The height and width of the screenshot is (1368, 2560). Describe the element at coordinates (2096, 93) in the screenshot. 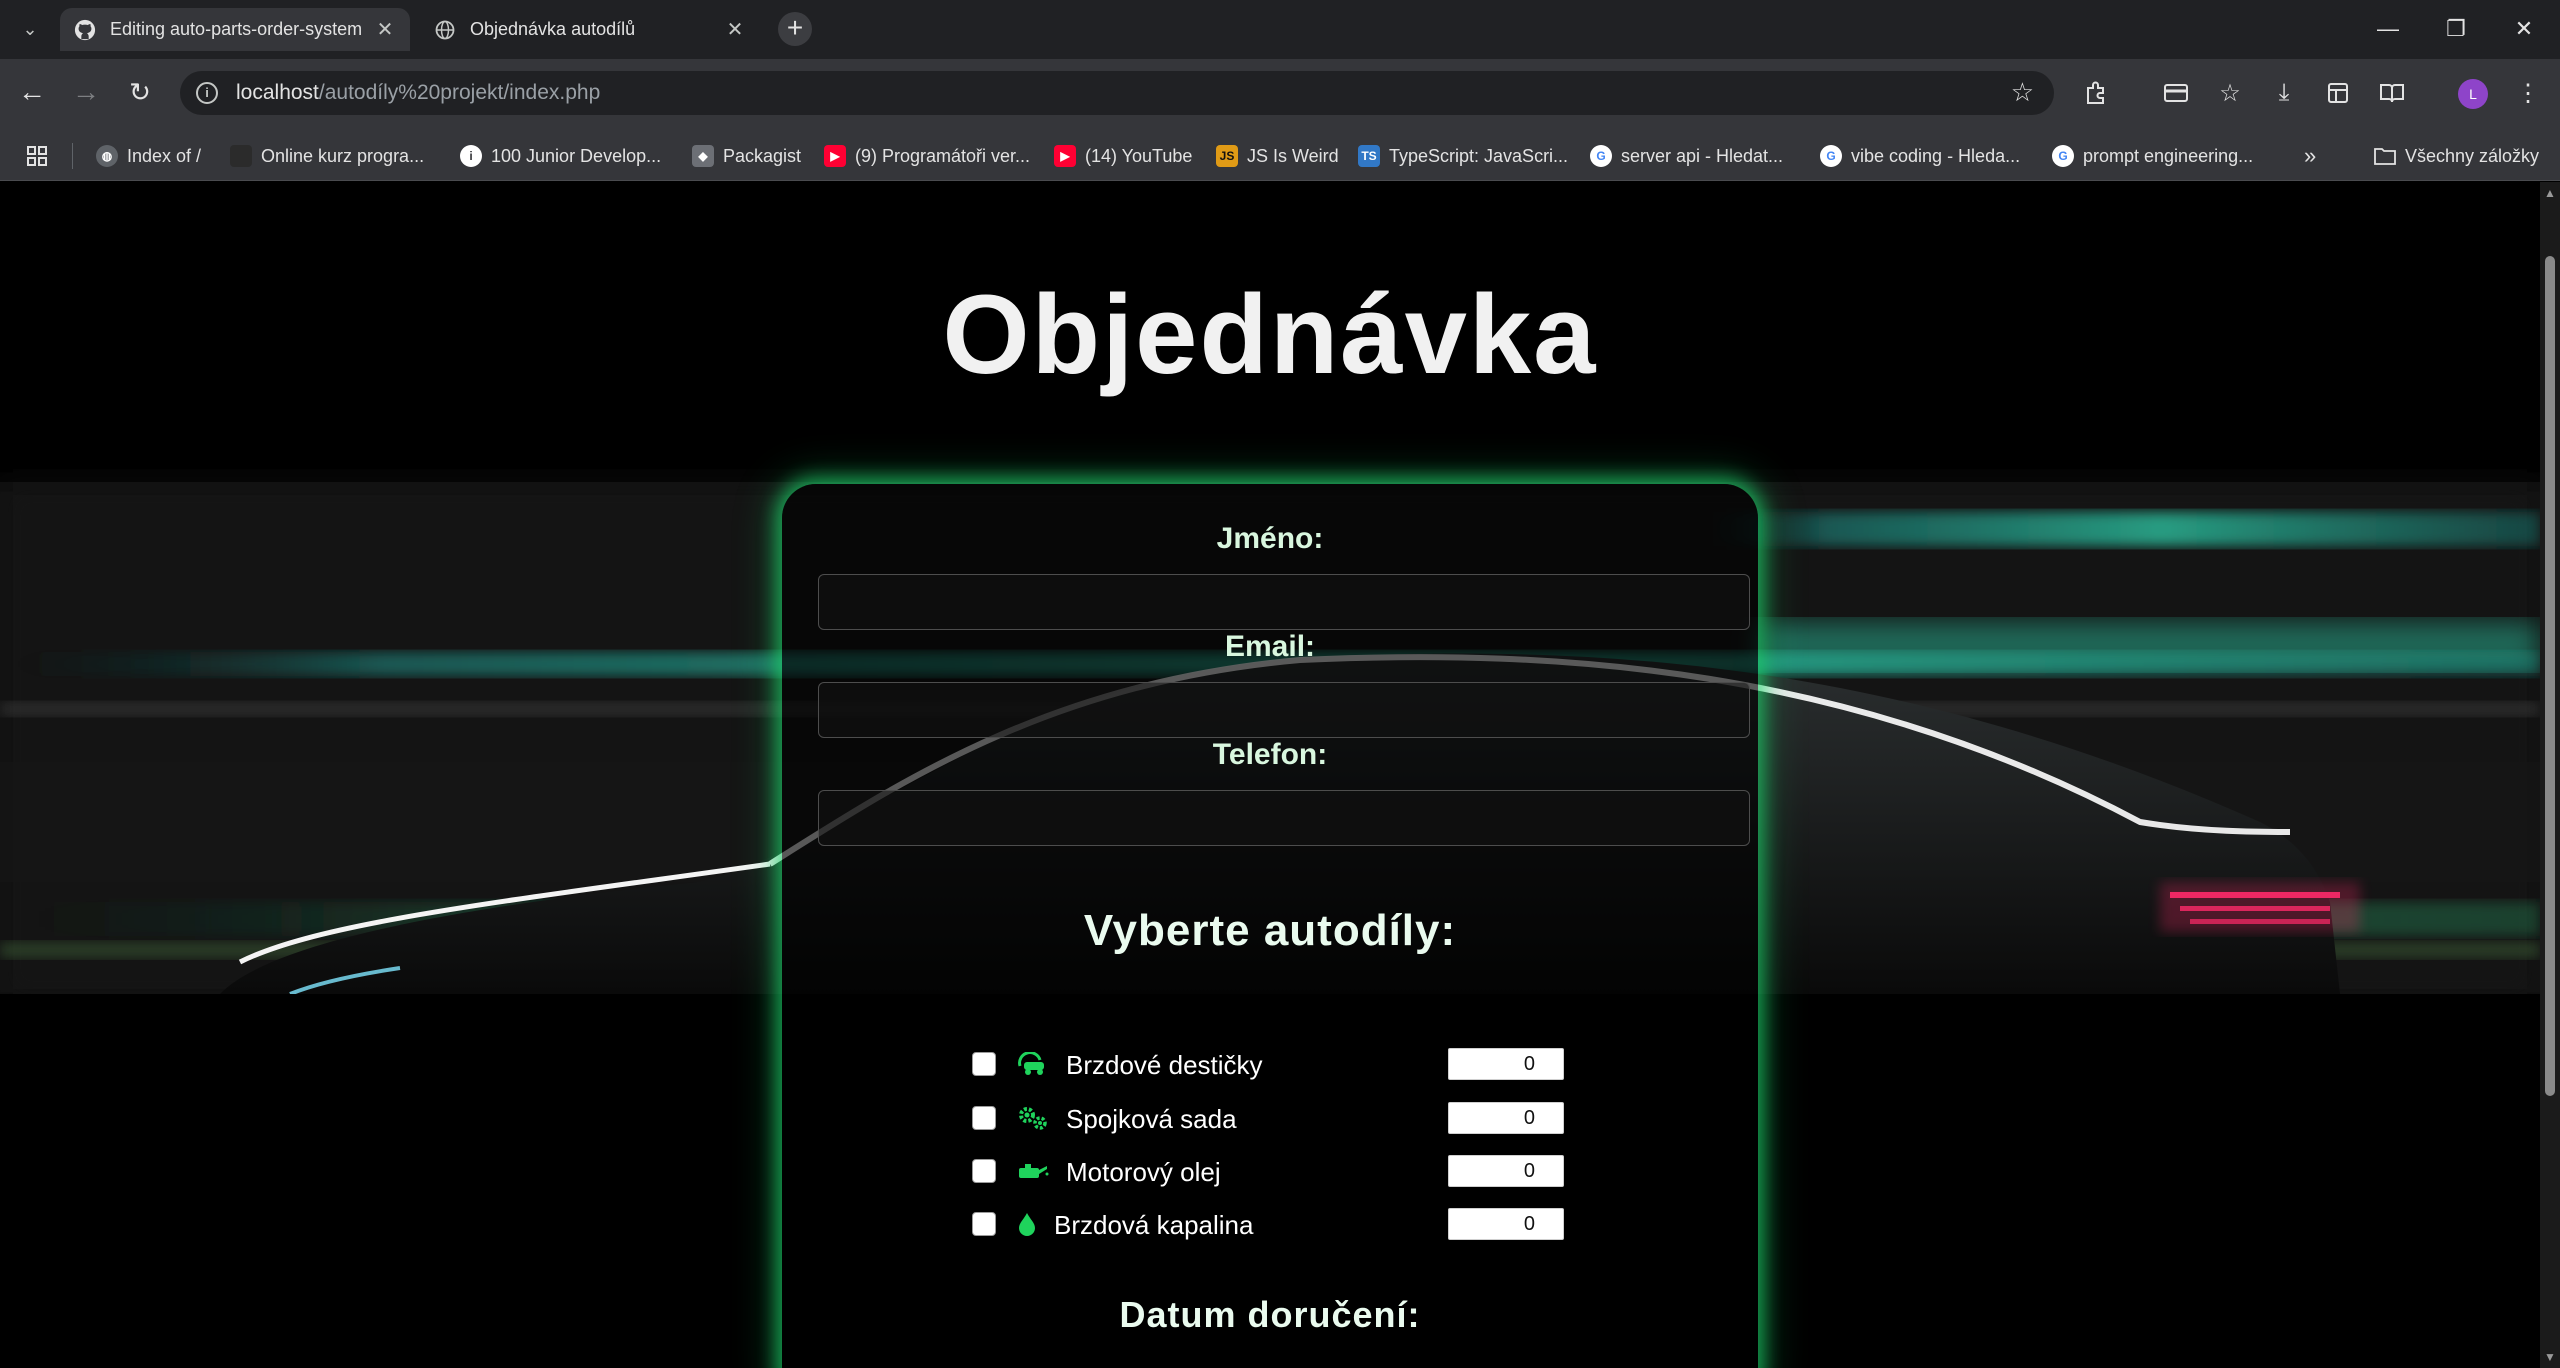

I see `extensions-icon` at that location.